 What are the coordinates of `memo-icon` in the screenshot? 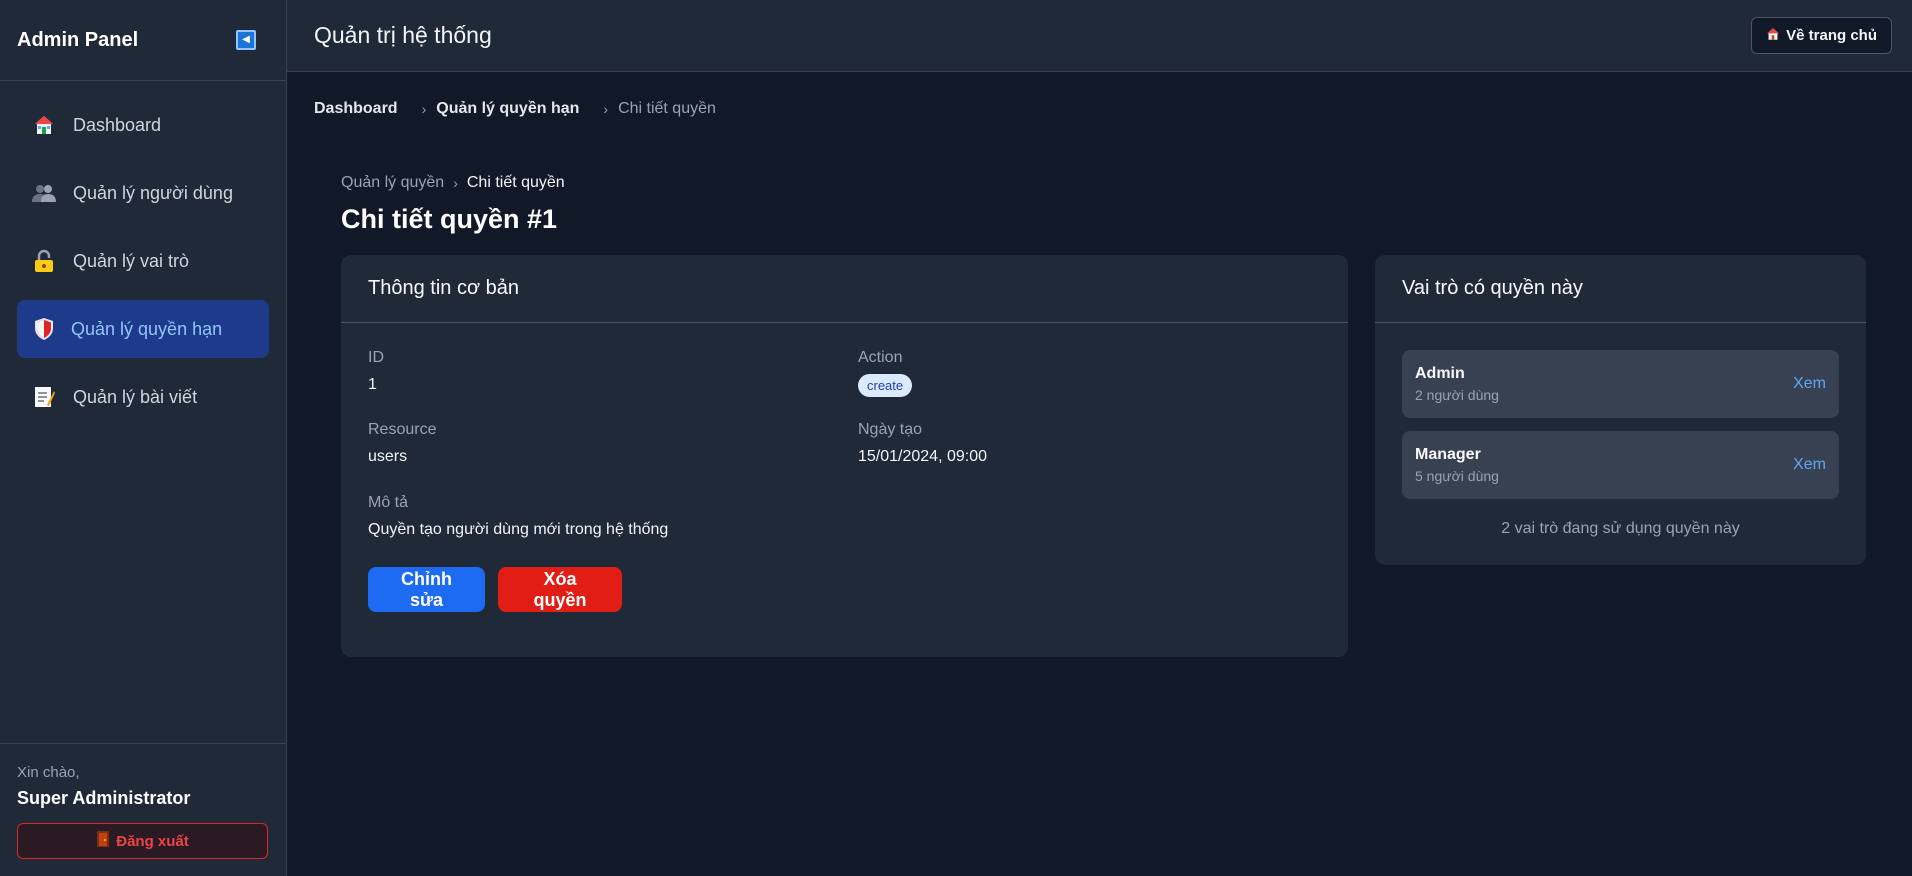 It's located at (44, 397).